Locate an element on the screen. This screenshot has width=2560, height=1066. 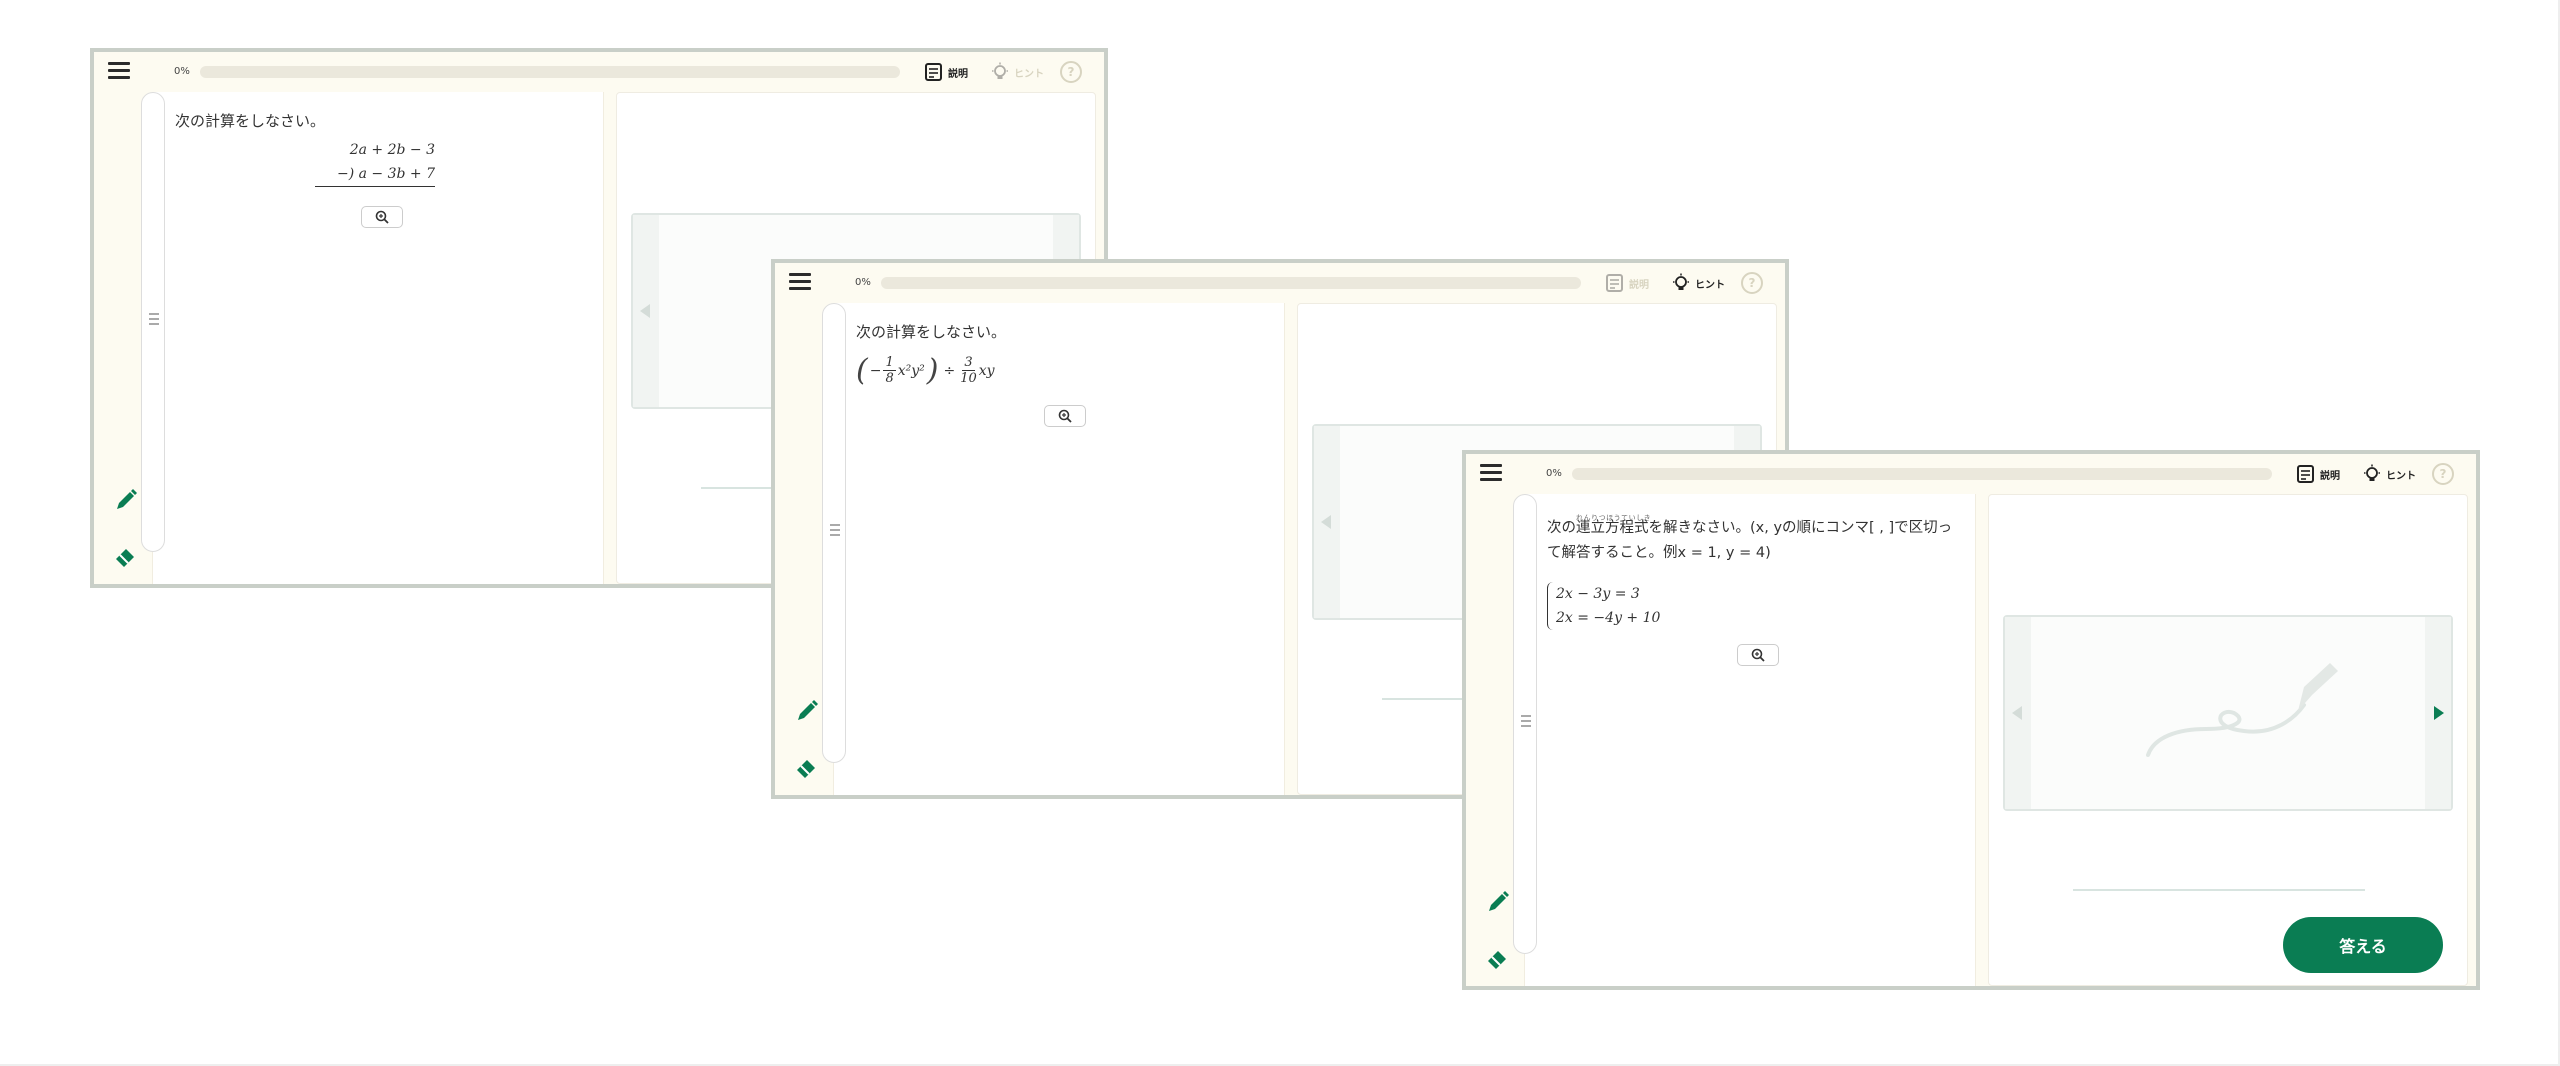
math-operator: ÷ is located at coordinates (949, 370).